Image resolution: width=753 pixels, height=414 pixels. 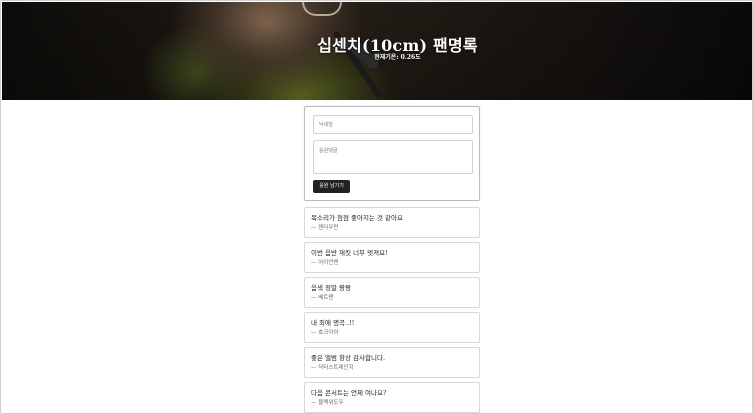 What do you see at coordinates (393, 124) in the screenshot?
I see `nickname-input` at bounding box center [393, 124].